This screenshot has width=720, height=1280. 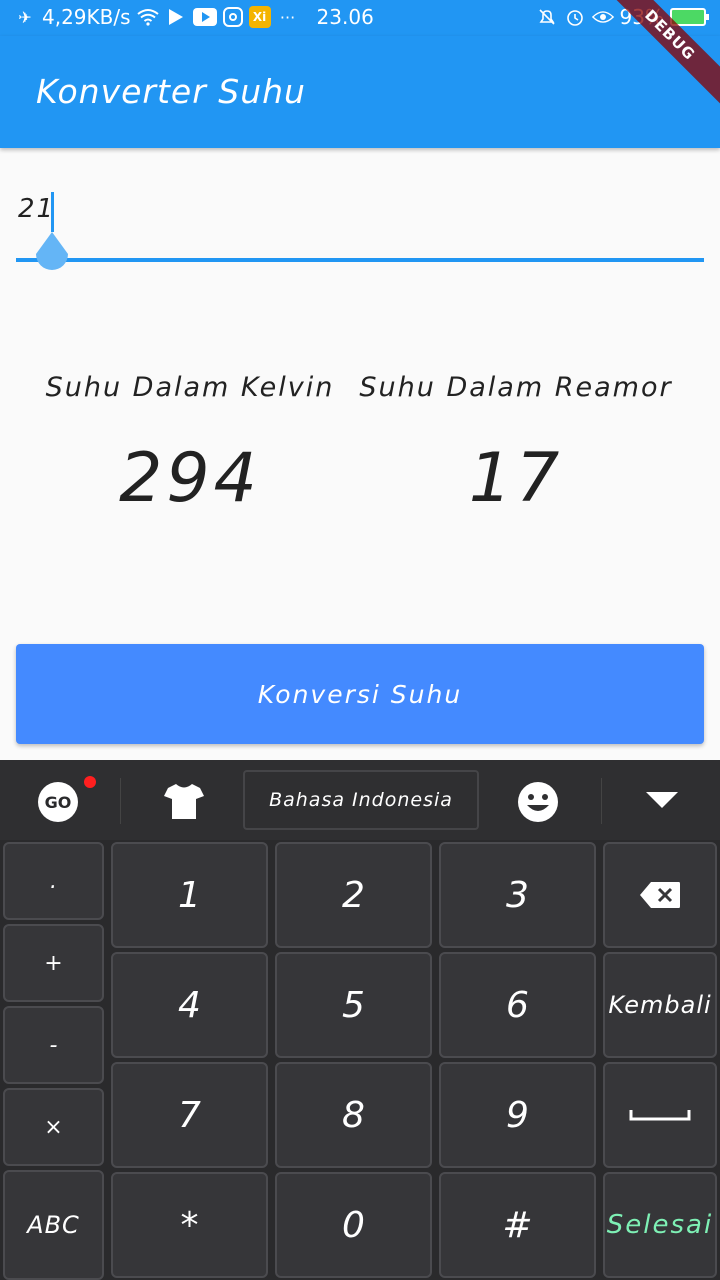 I want to click on key-5: 5, so click(x=353, y=1005).